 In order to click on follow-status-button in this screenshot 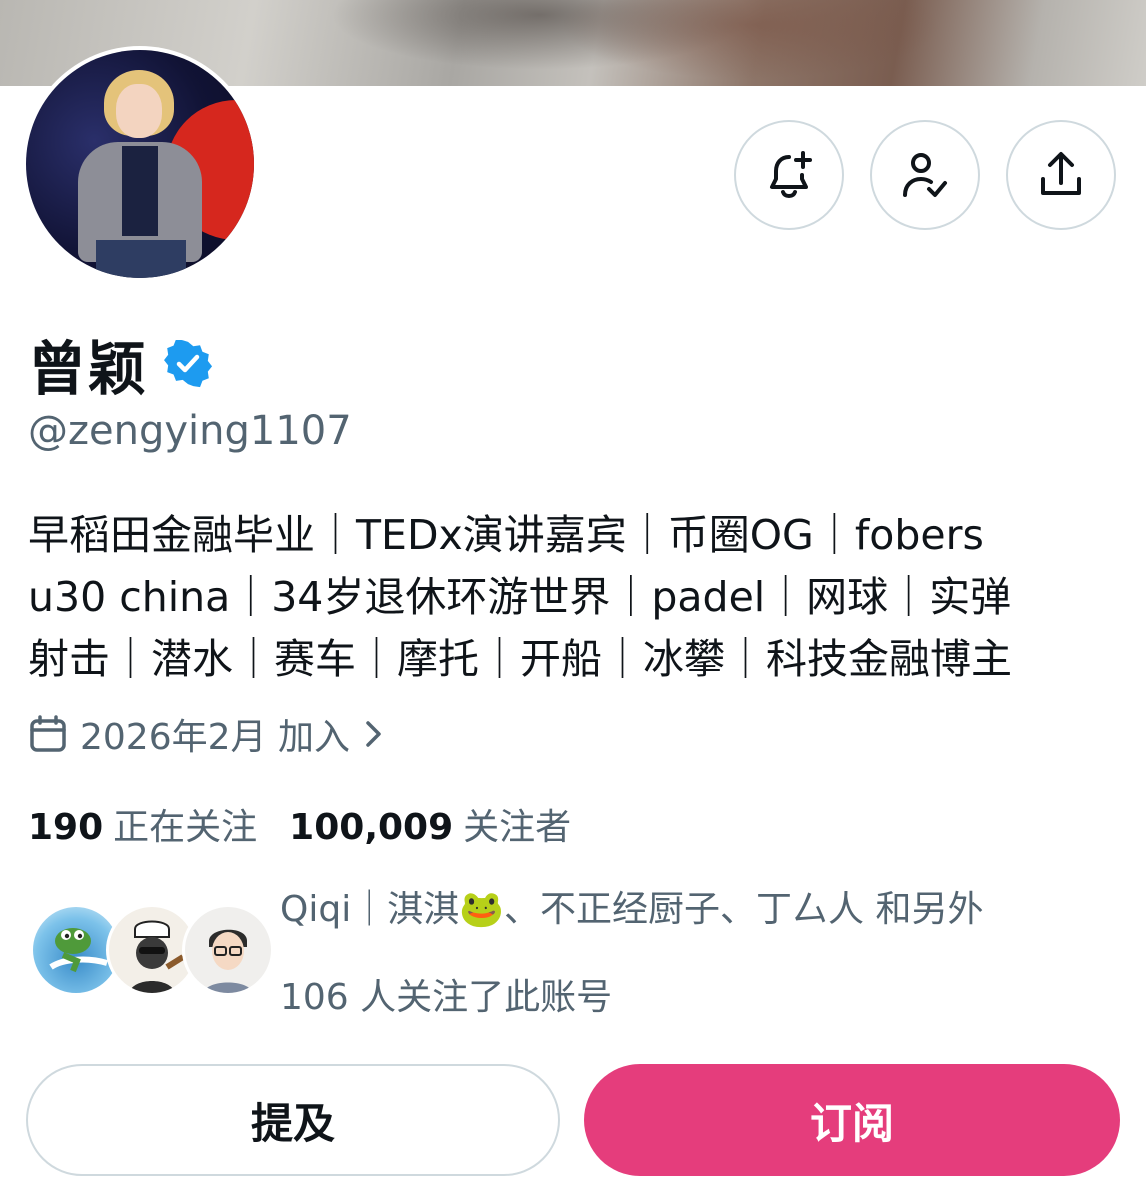, I will do `click(925, 175)`.